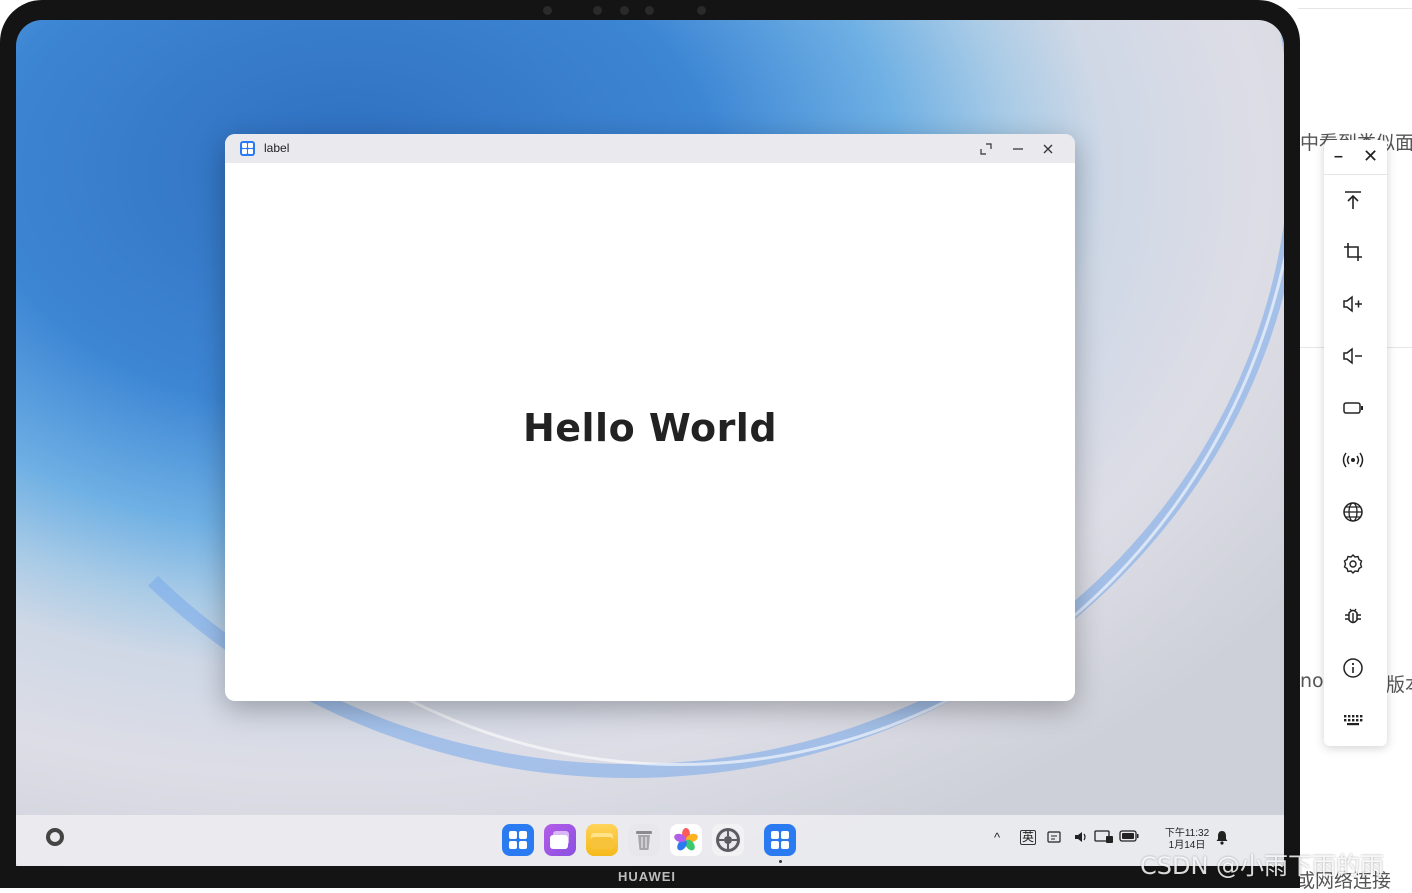  Describe the element at coordinates (650, 148) in the screenshot. I see `window-titlebar: label` at that location.